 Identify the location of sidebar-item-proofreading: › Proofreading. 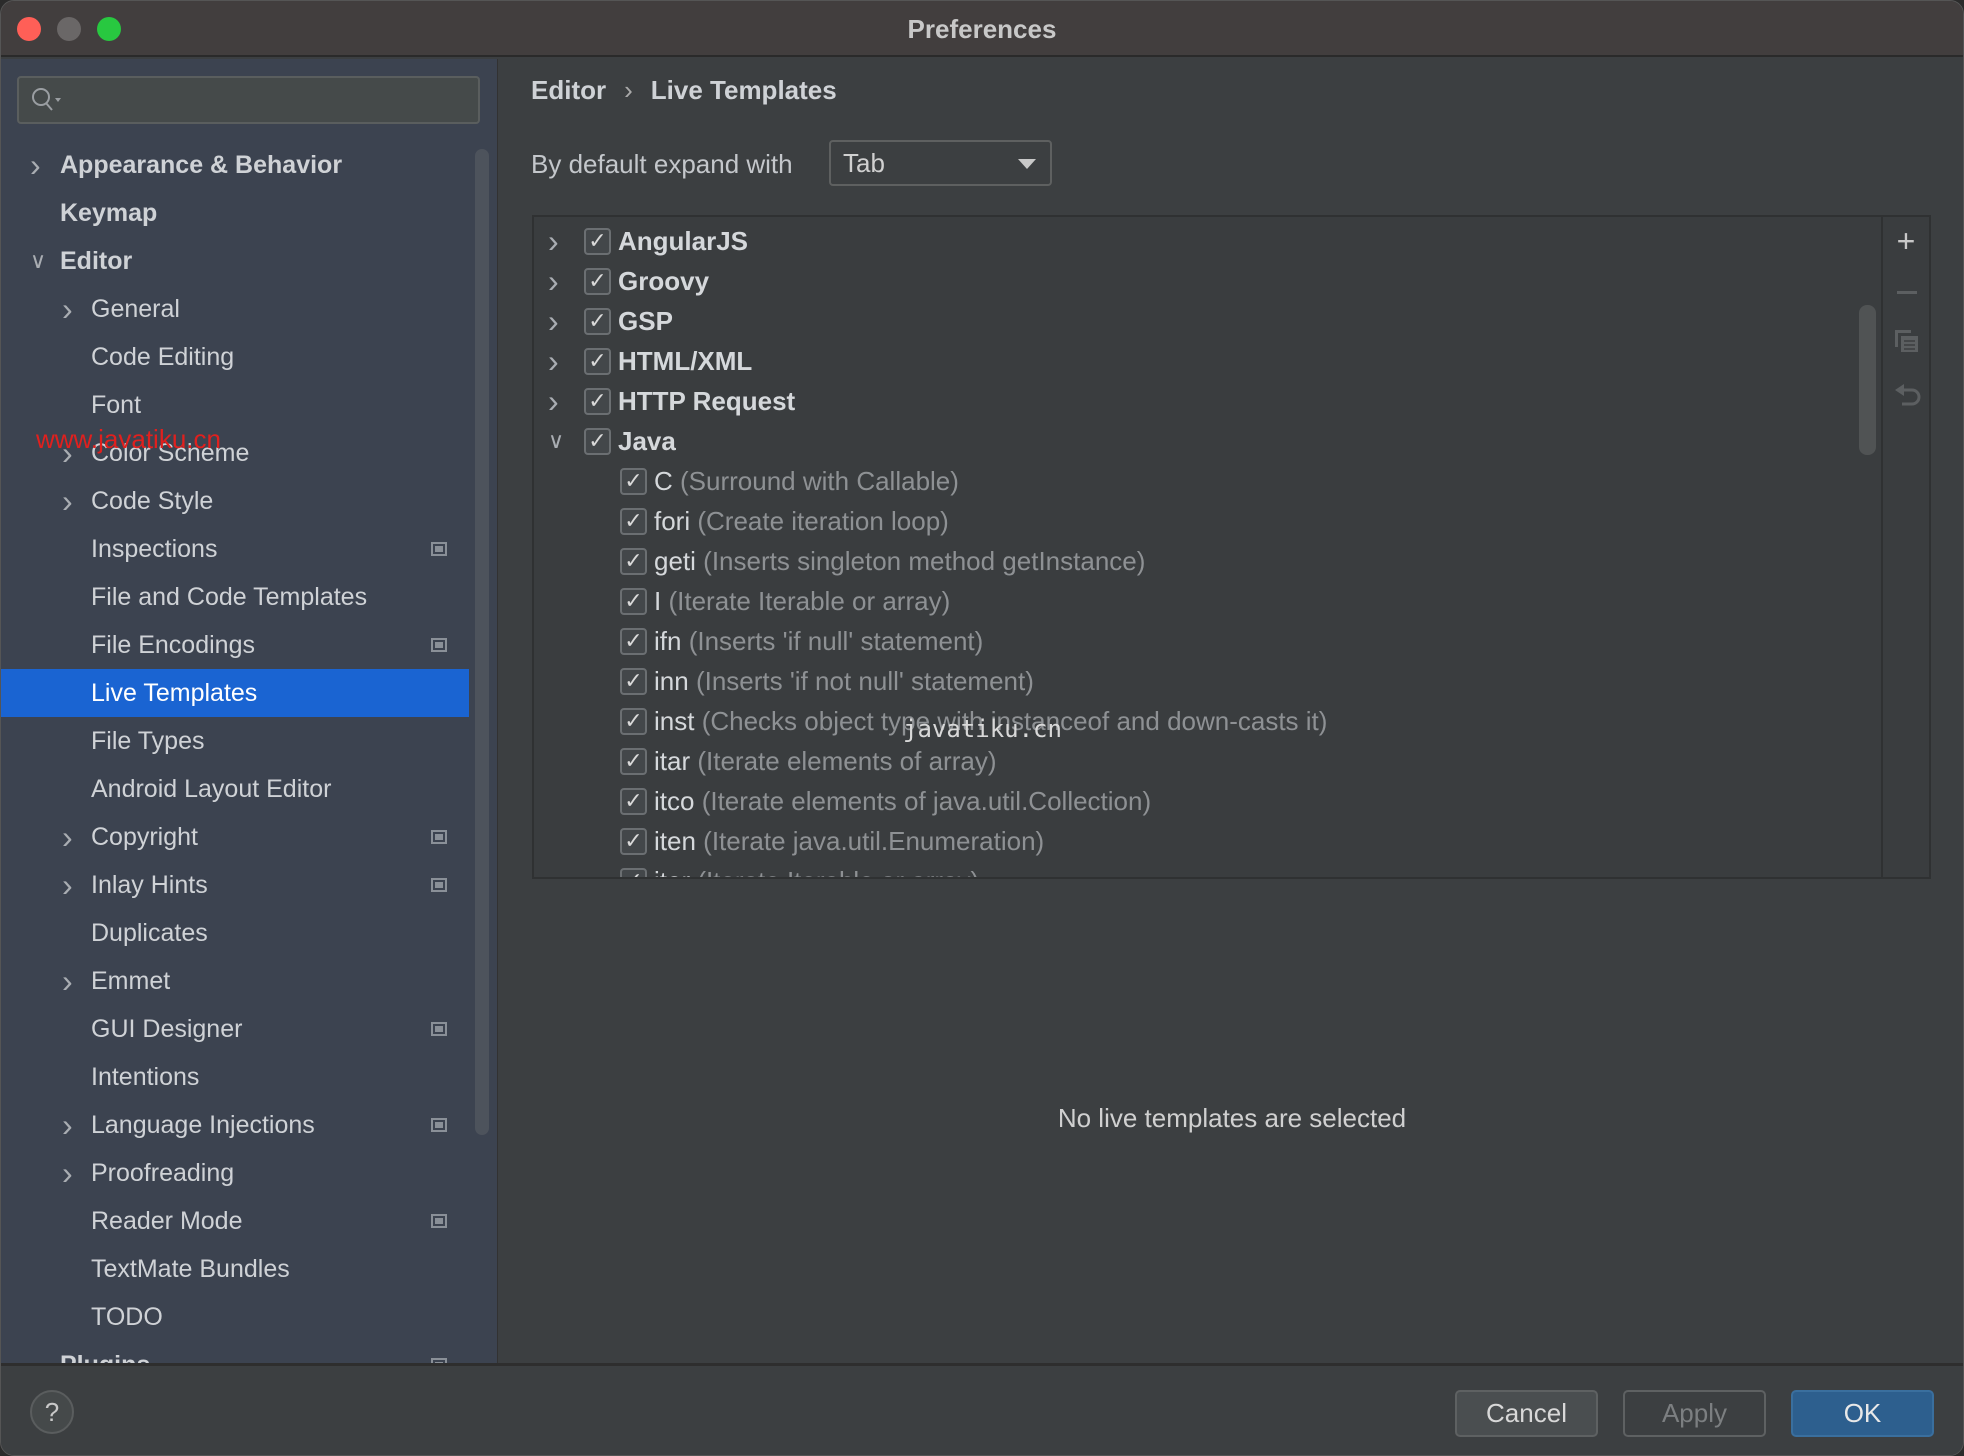
(235, 1173).